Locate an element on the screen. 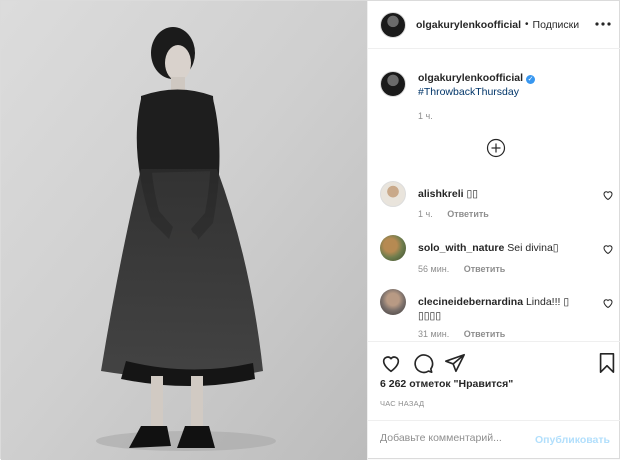  author-avatar is located at coordinates (393, 24).